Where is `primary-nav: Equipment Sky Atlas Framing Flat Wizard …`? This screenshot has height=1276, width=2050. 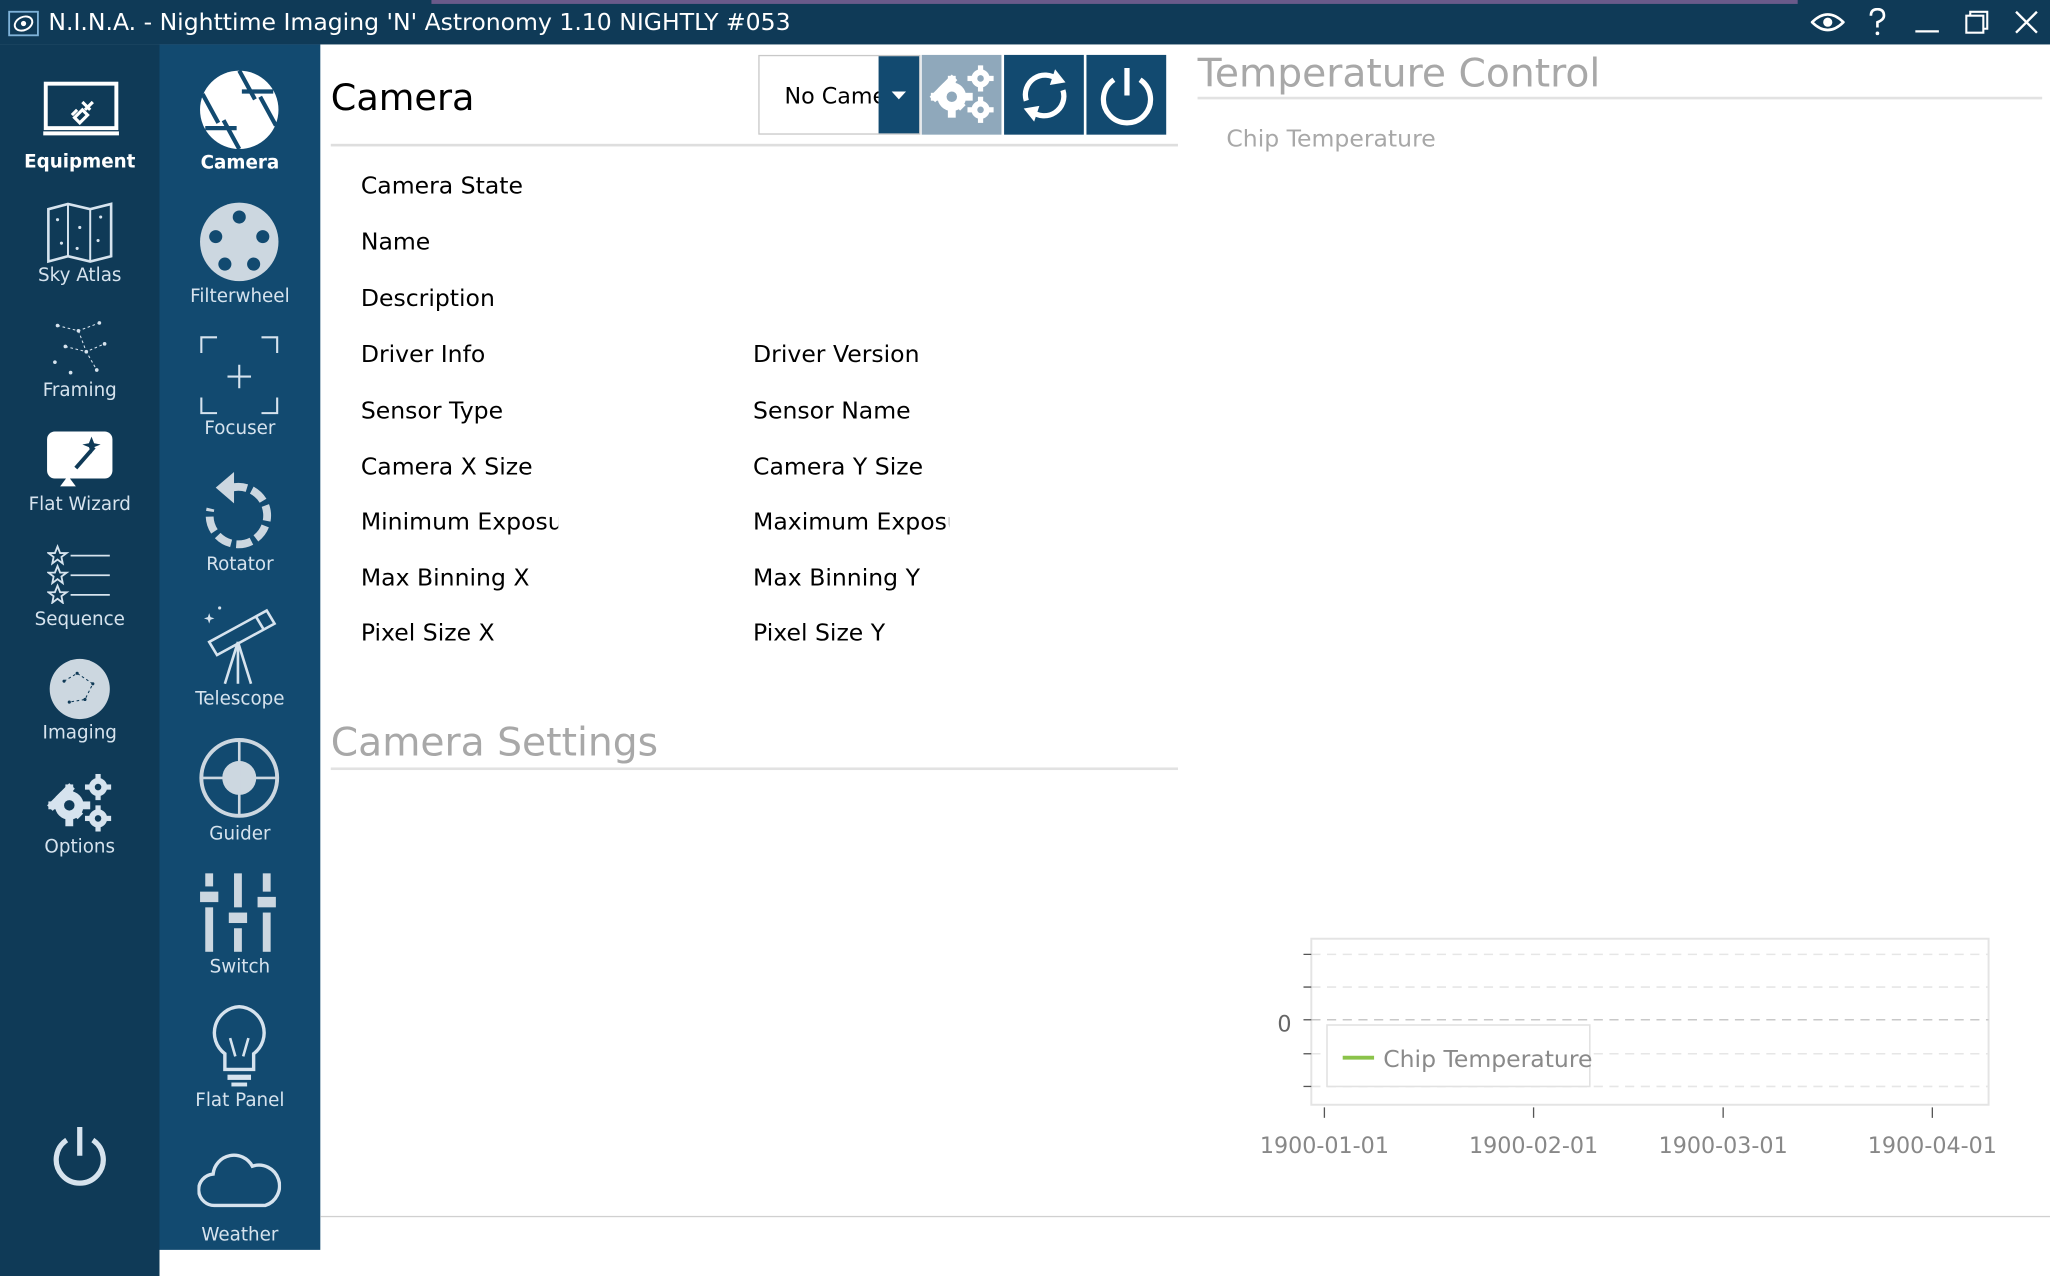
primary-nav: Equipment Sky Atlas Framing Flat Wizard … is located at coordinates (80, 660).